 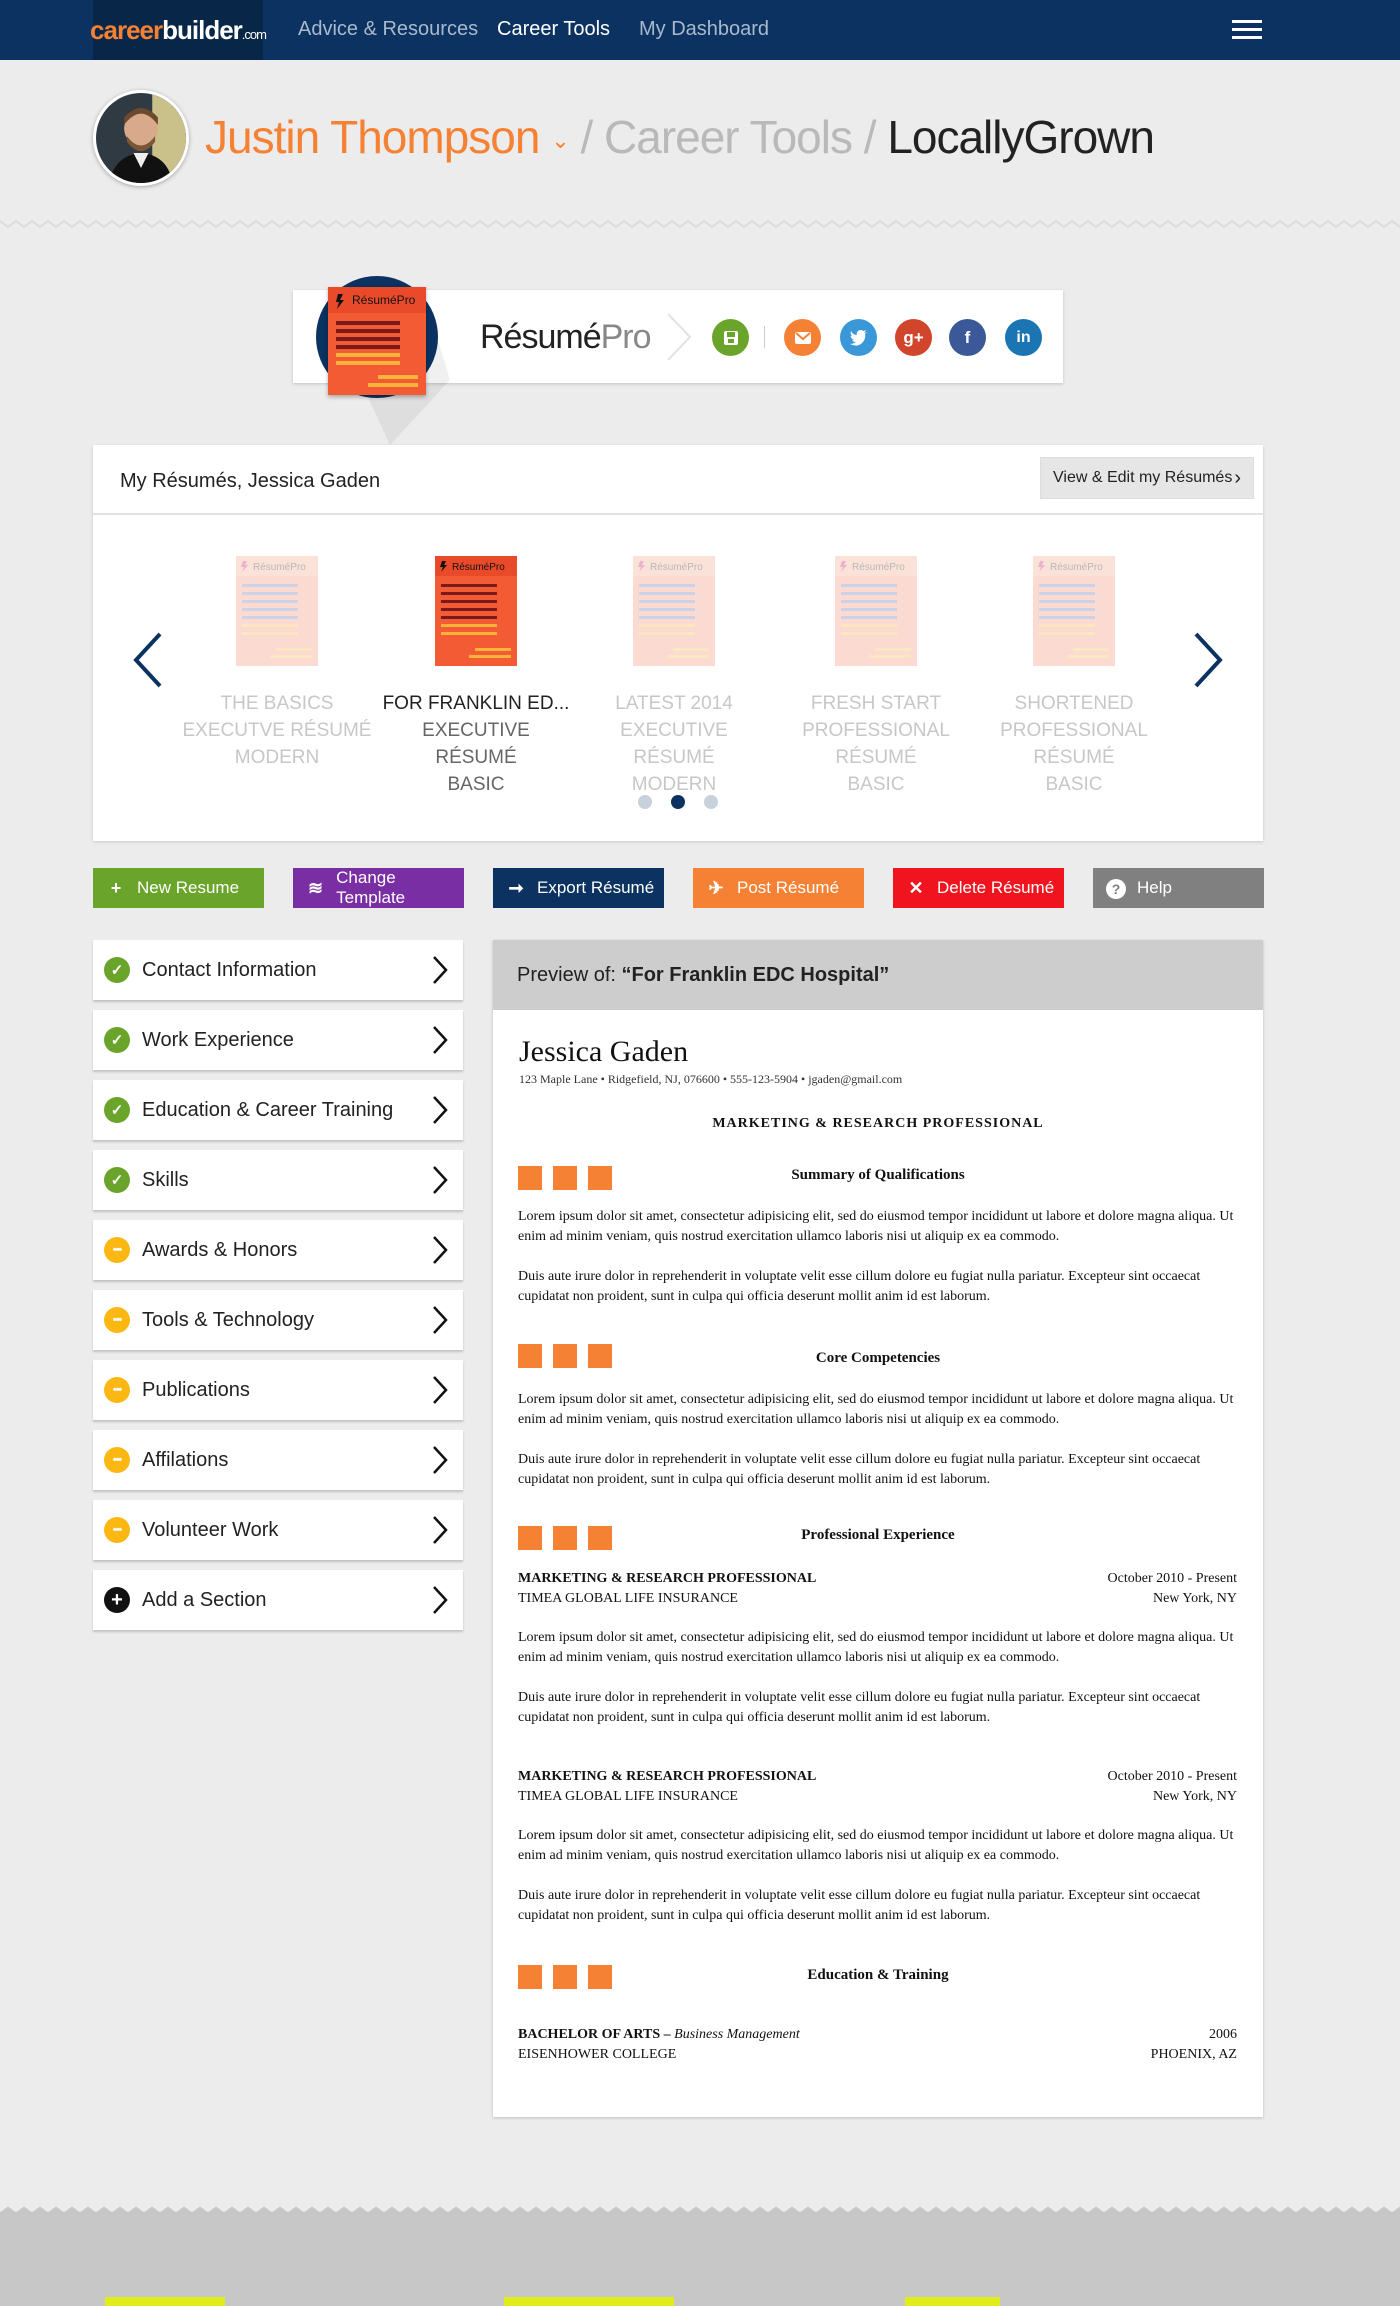 What do you see at coordinates (476, 744) in the screenshot?
I see `resume-label: FOR FRANKLIN ED... EXECUTIVE RÉSUMÉ BASIC` at bounding box center [476, 744].